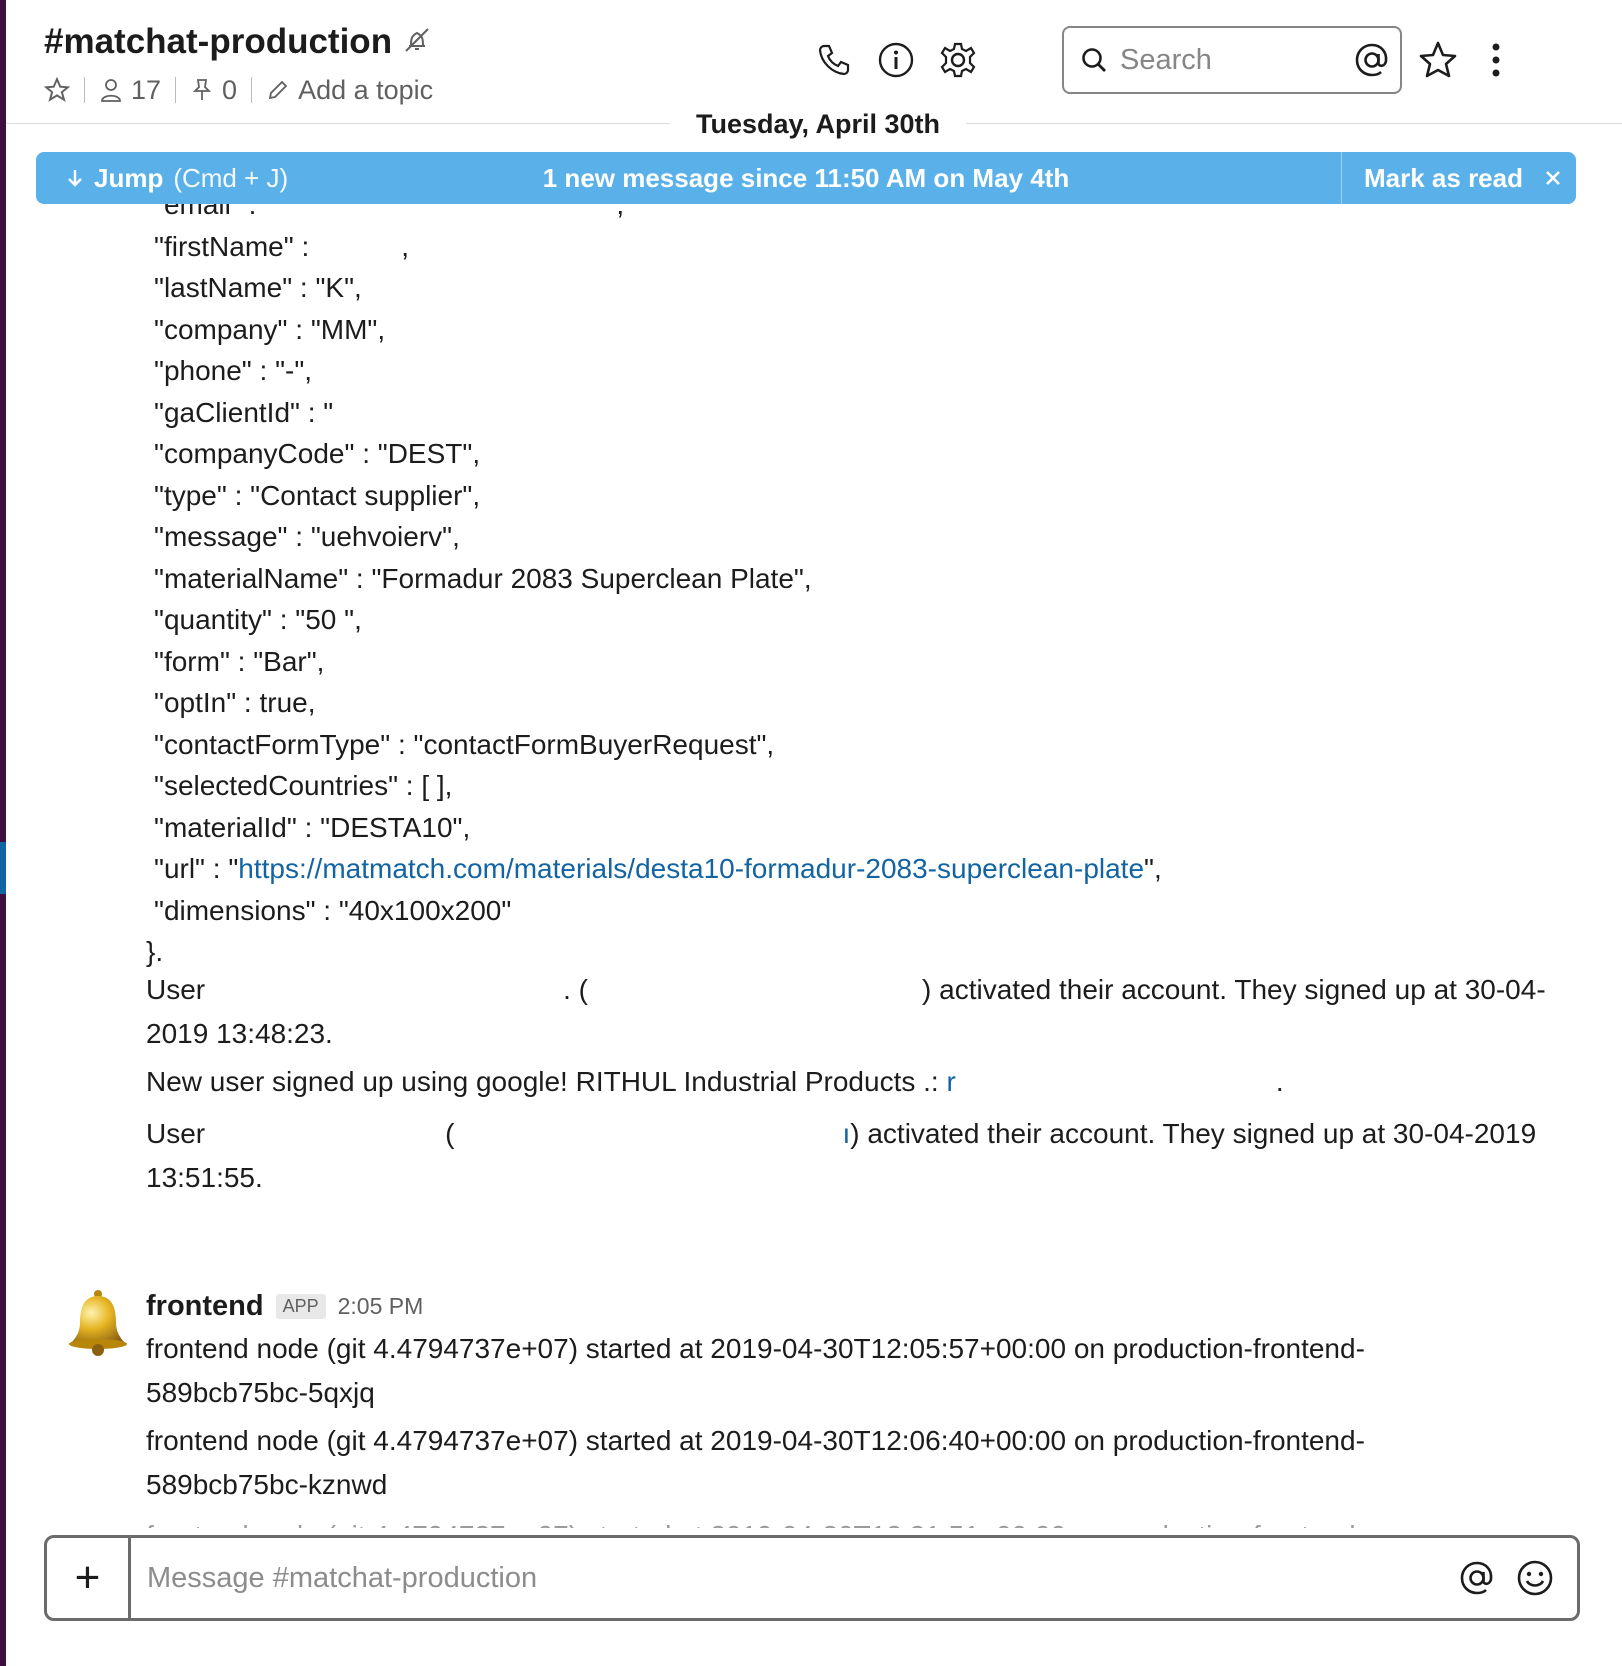  I want to click on member-count: 17, so click(146, 89).